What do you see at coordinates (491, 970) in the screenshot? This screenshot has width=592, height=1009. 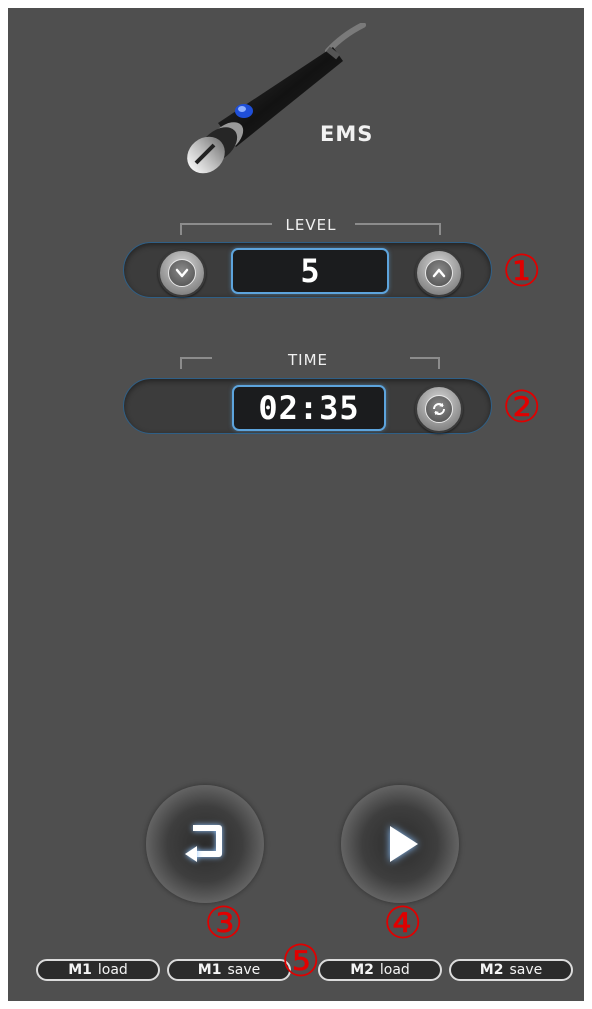 I see `m2-save-slot: M2` at bounding box center [491, 970].